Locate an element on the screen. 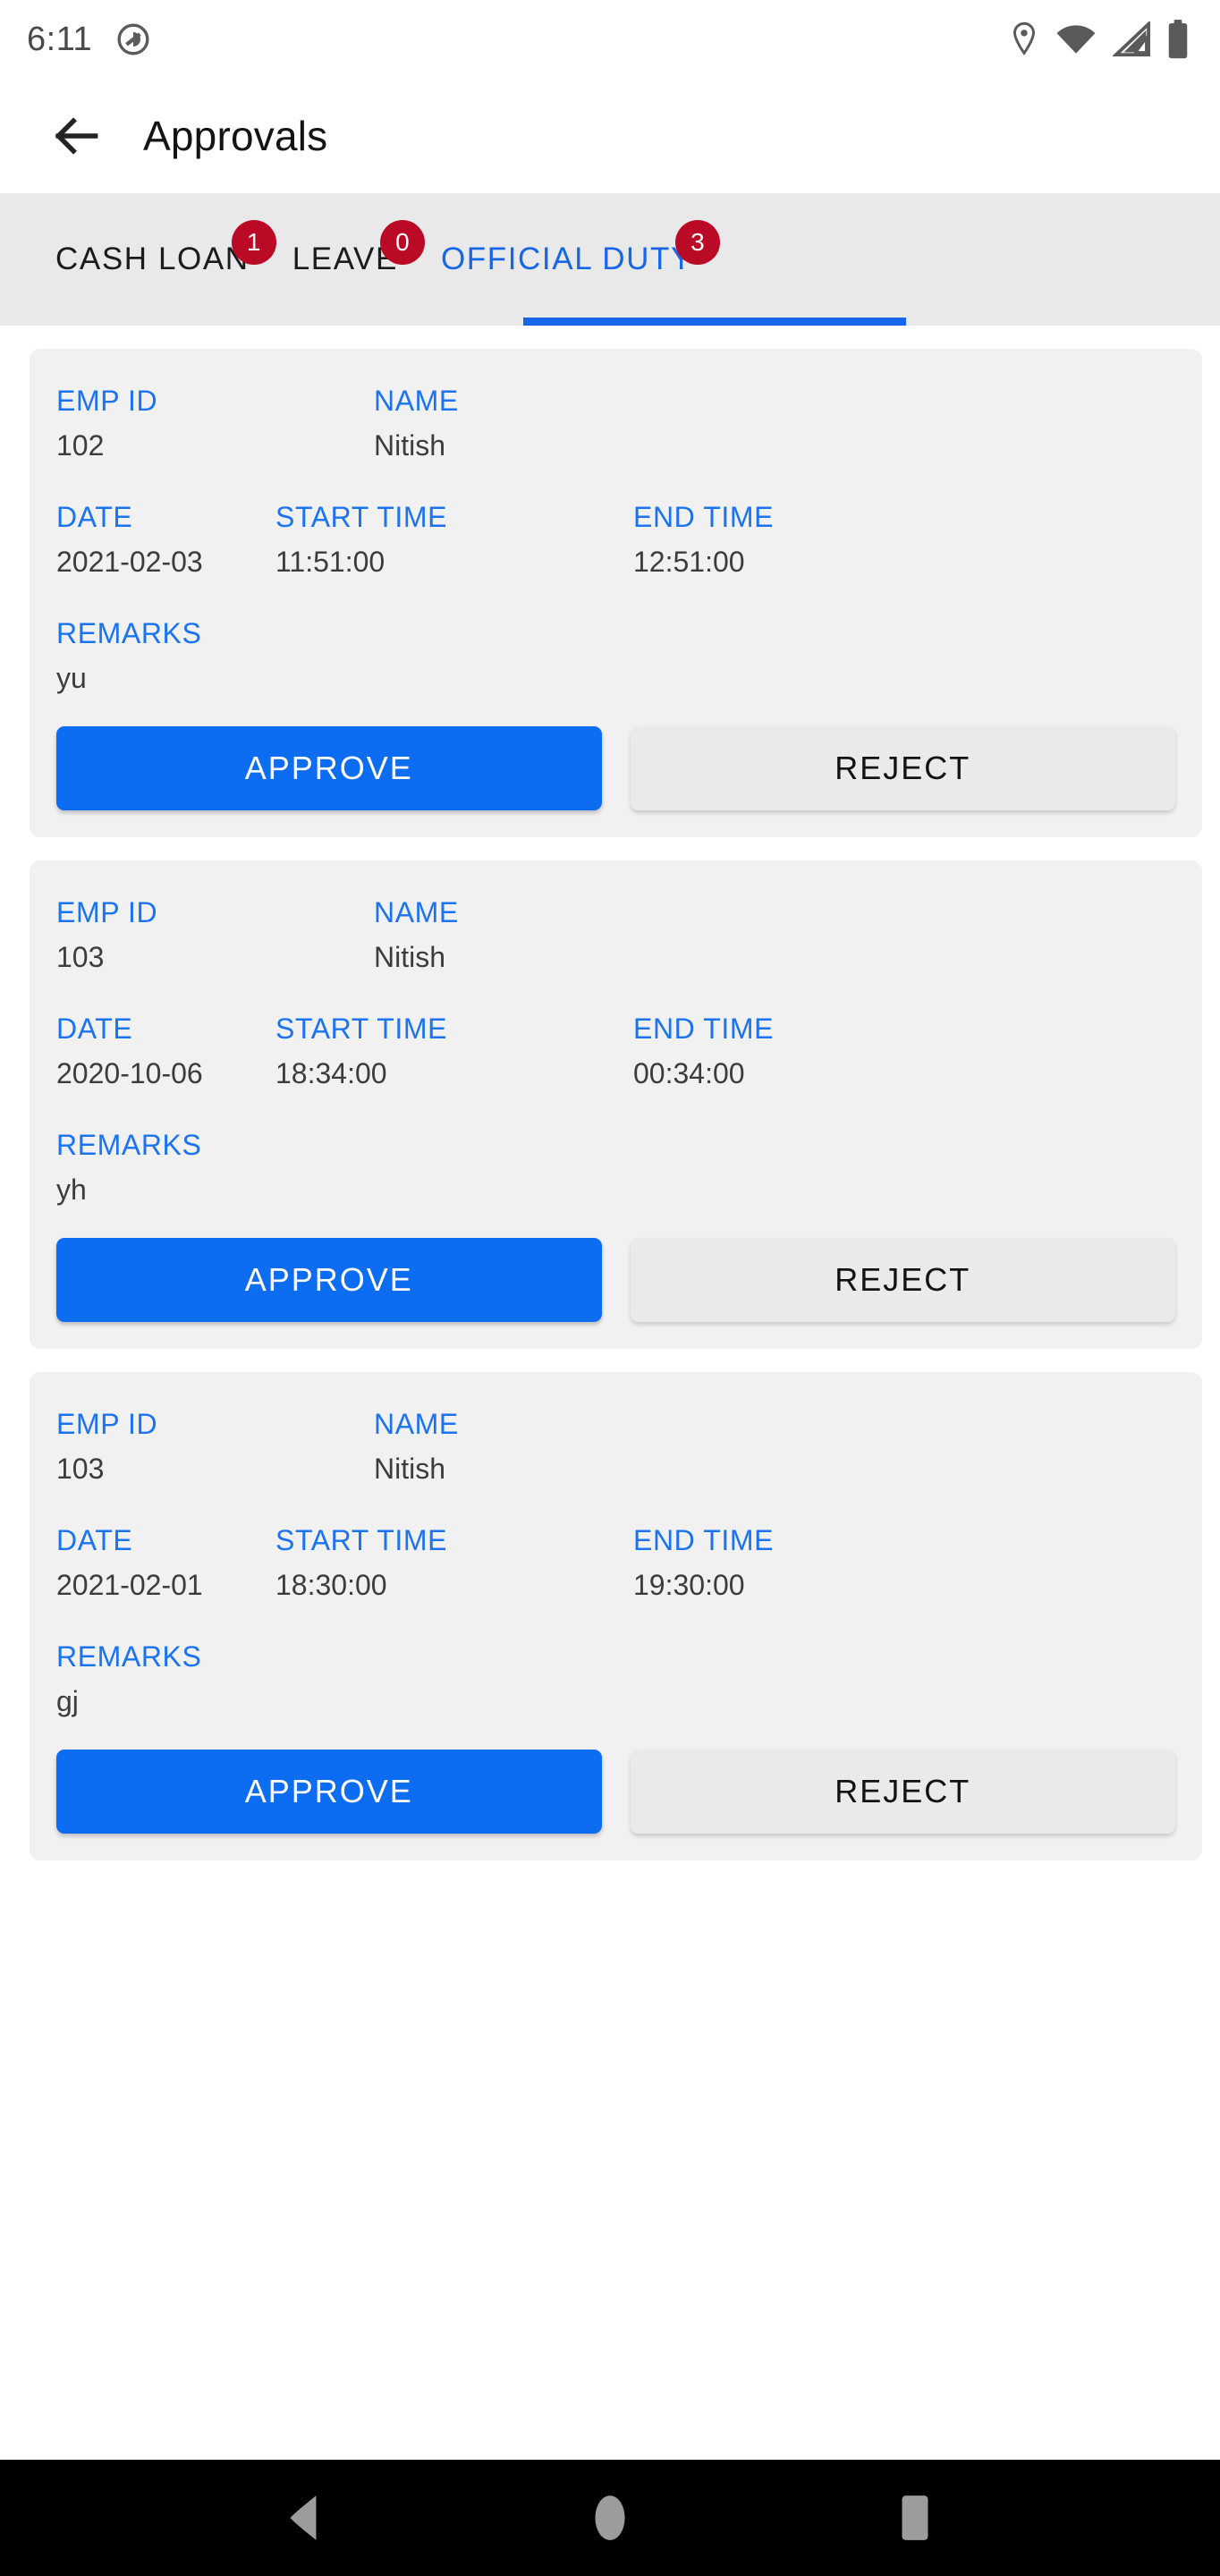 Image resolution: width=1220 pixels, height=2576 pixels. tab-official-duty: OFFICIAL DUTY 3 is located at coordinates (569, 259).